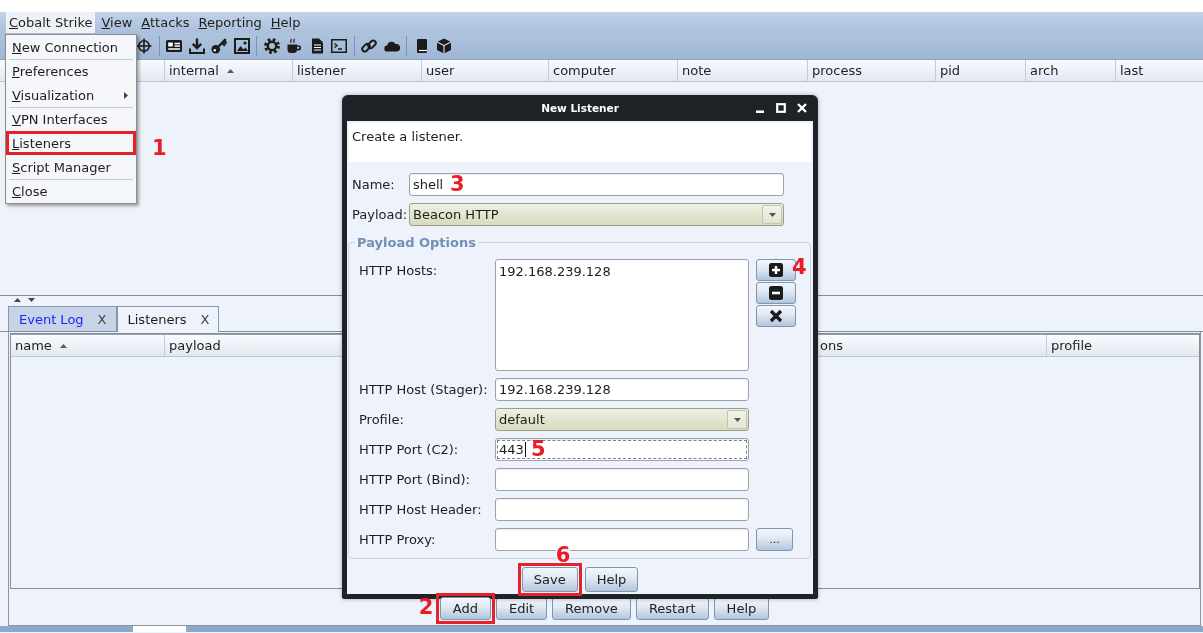 Image resolution: width=1203 pixels, height=633 pixels. Describe the element at coordinates (622, 389) in the screenshot. I see `text-field: 192.168.239.128` at that location.